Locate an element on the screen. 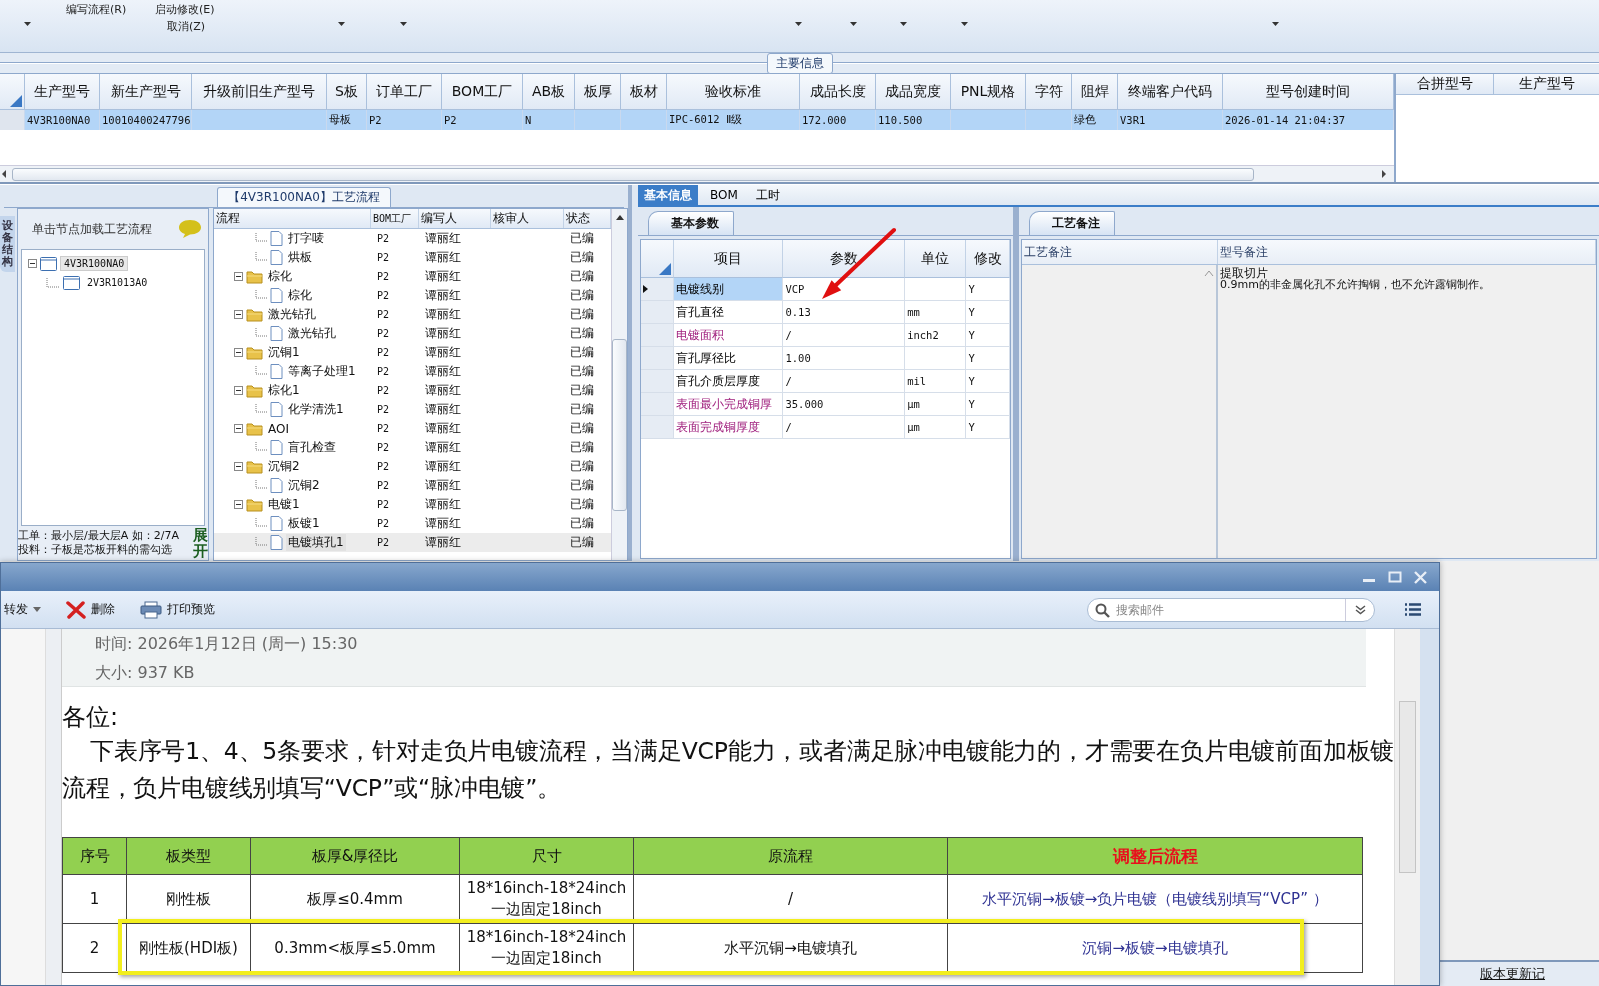 The image size is (1599, 986). maximize-icon is located at coordinates (1395, 577).